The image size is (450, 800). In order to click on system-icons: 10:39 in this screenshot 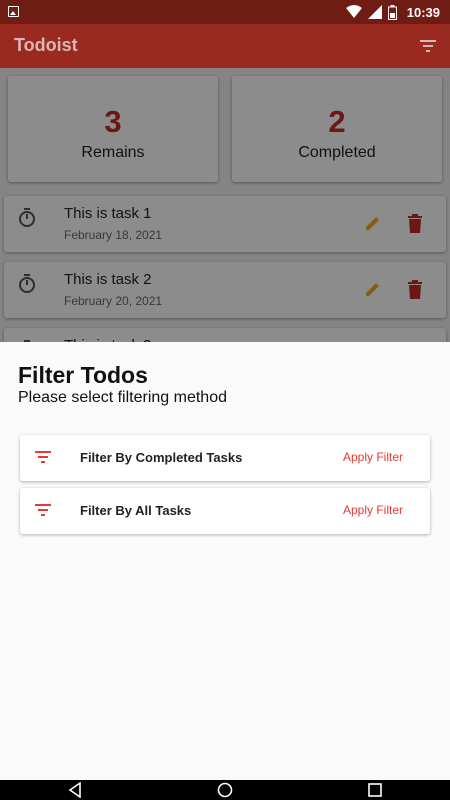, I will do `click(392, 12)`.